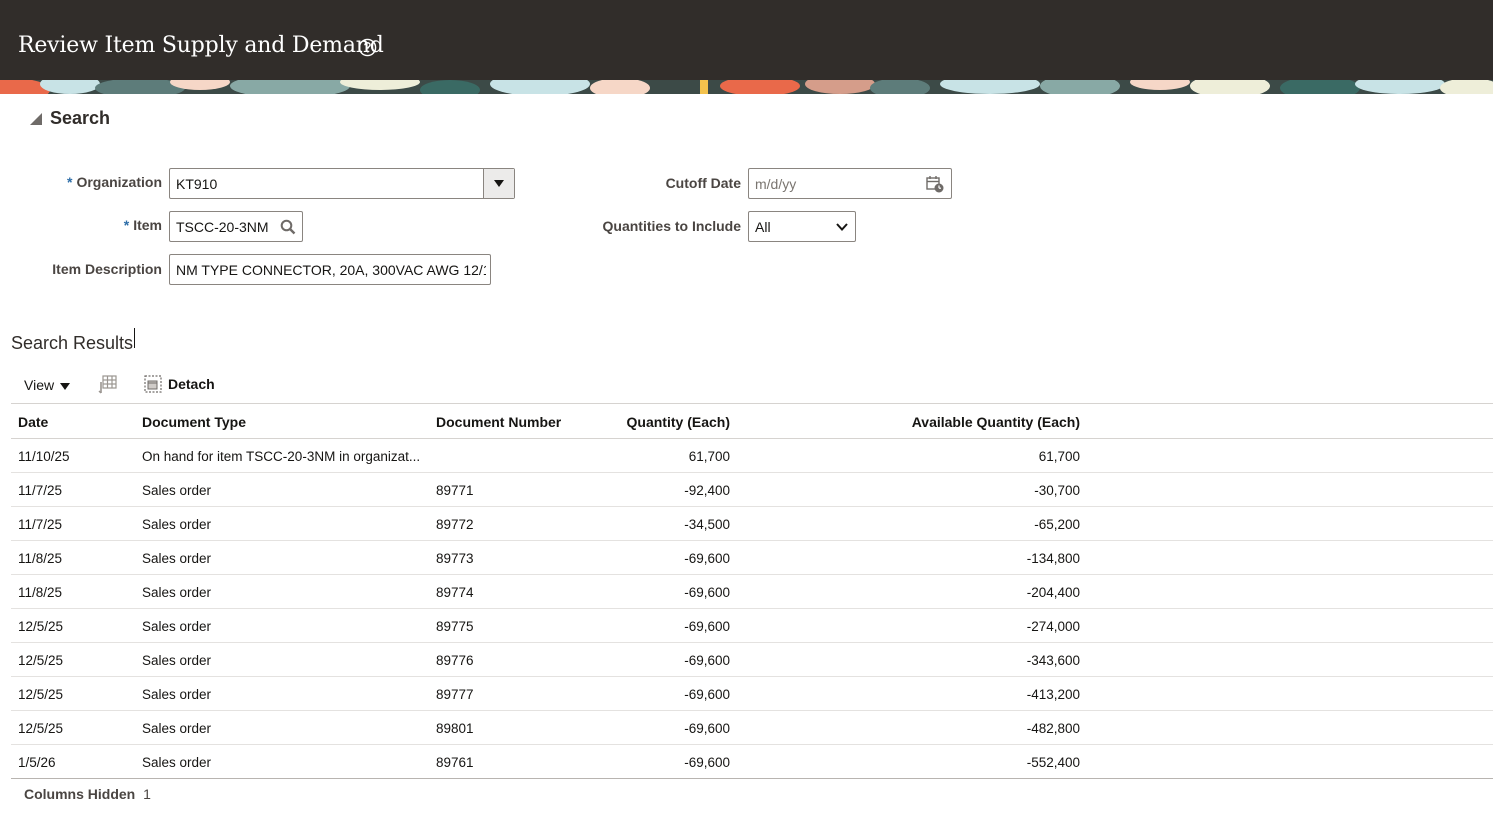 The height and width of the screenshot is (813, 1493). I want to click on quantities-label: Quantities to Include, so click(671, 226).